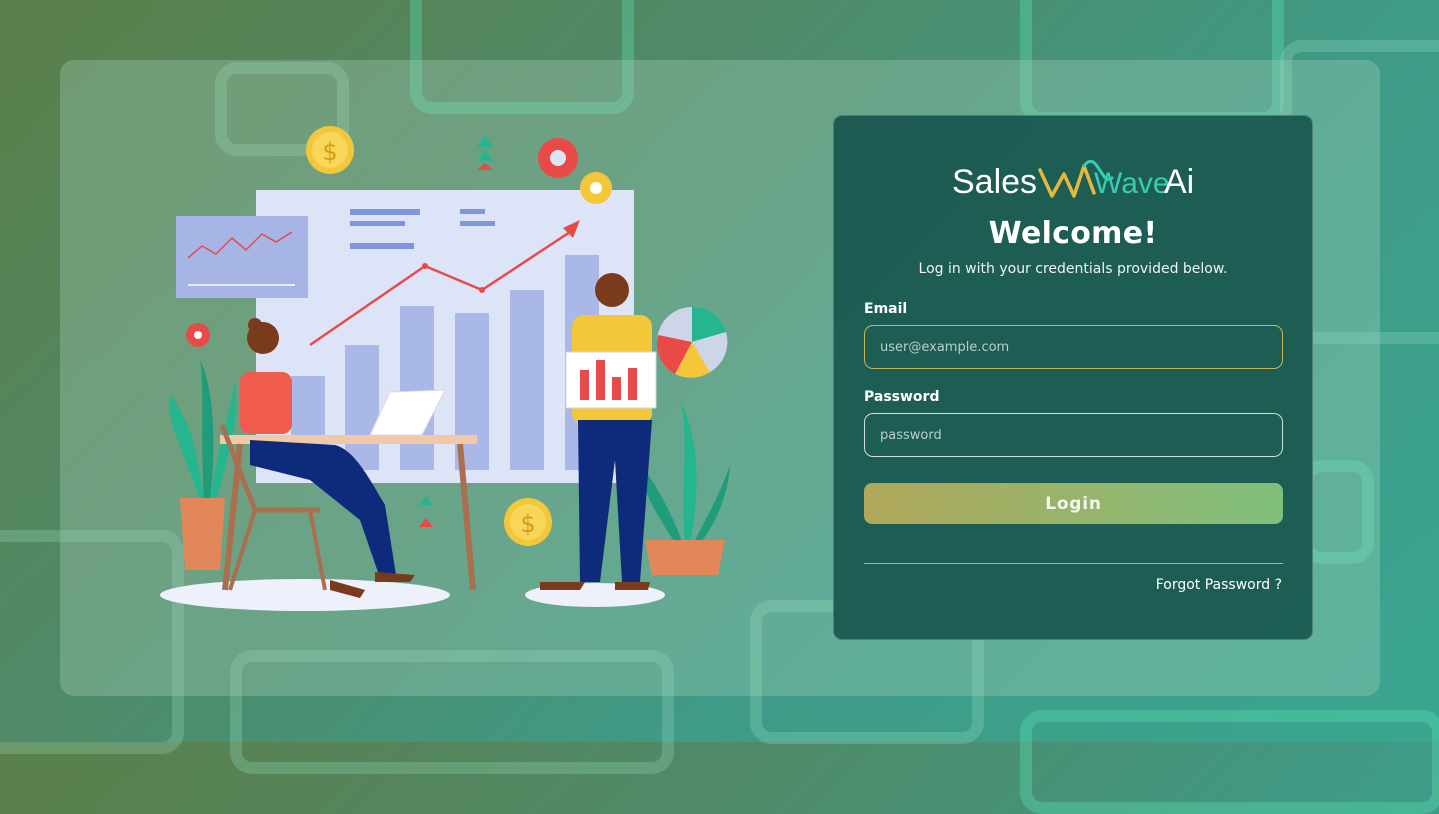  I want to click on login-button: Login, so click(1073, 503).